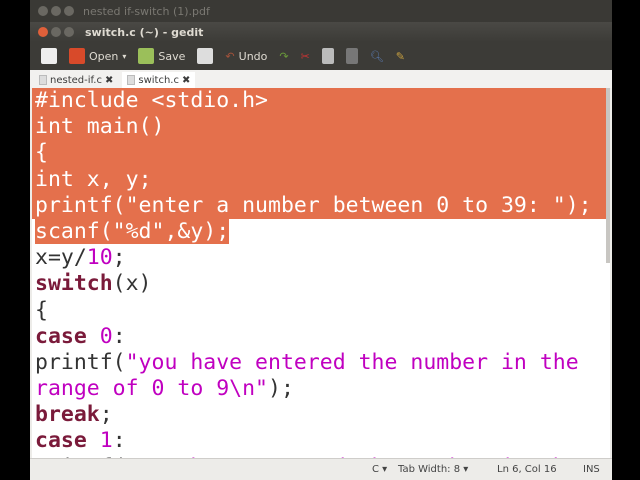 Image resolution: width=640 pixels, height=480 pixels. What do you see at coordinates (379, 469) in the screenshot?
I see `language-selector: C ▾` at bounding box center [379, 469].